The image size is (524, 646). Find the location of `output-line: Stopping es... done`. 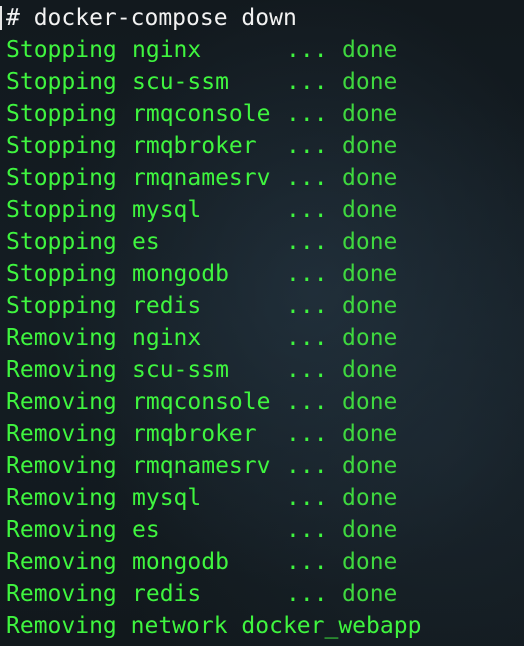

output-line: Stopping es... done is located at coordinates (265, 242).